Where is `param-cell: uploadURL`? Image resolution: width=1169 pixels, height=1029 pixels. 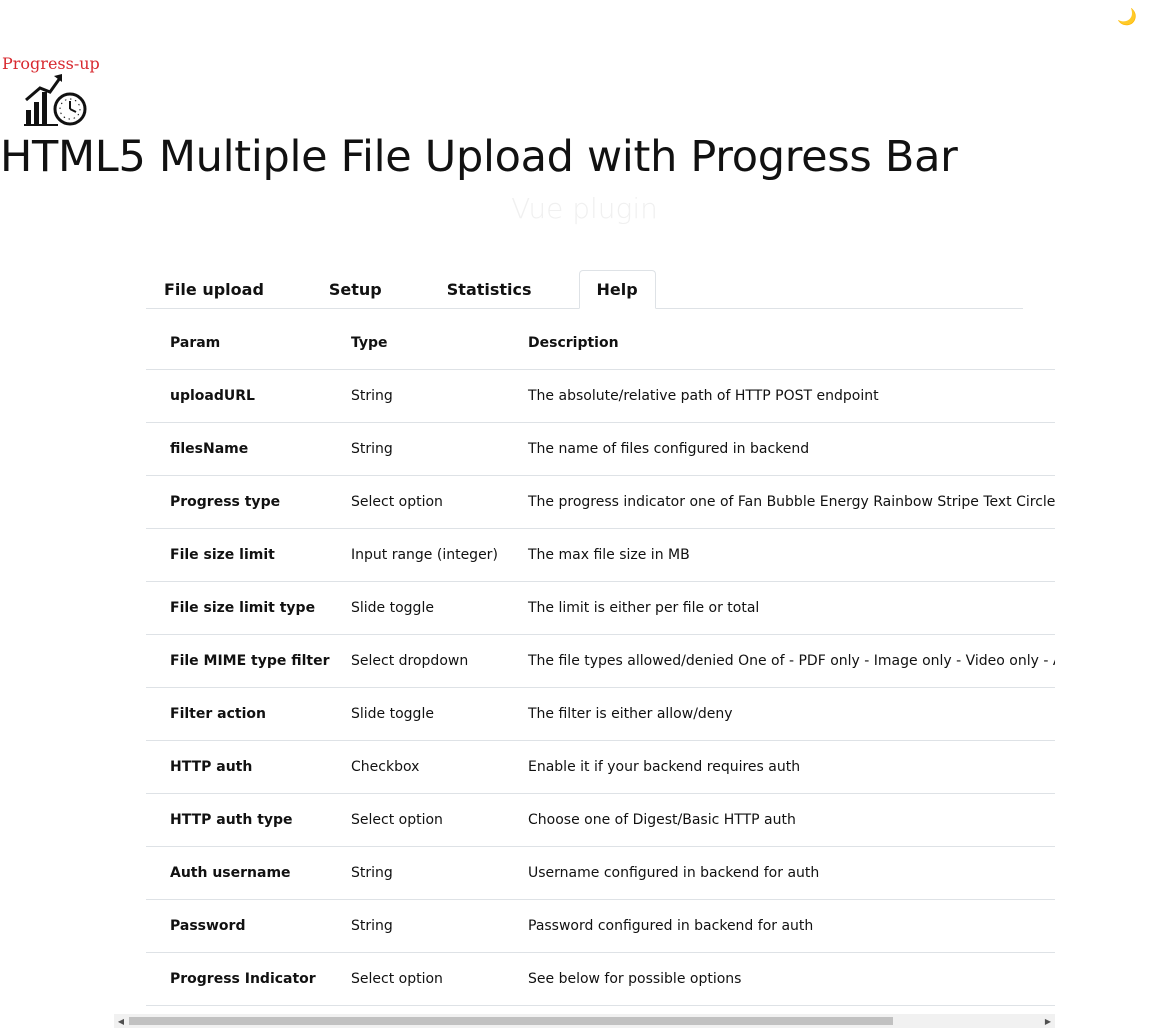 param-cell: uploadURL is located at coordinates (236, 396).